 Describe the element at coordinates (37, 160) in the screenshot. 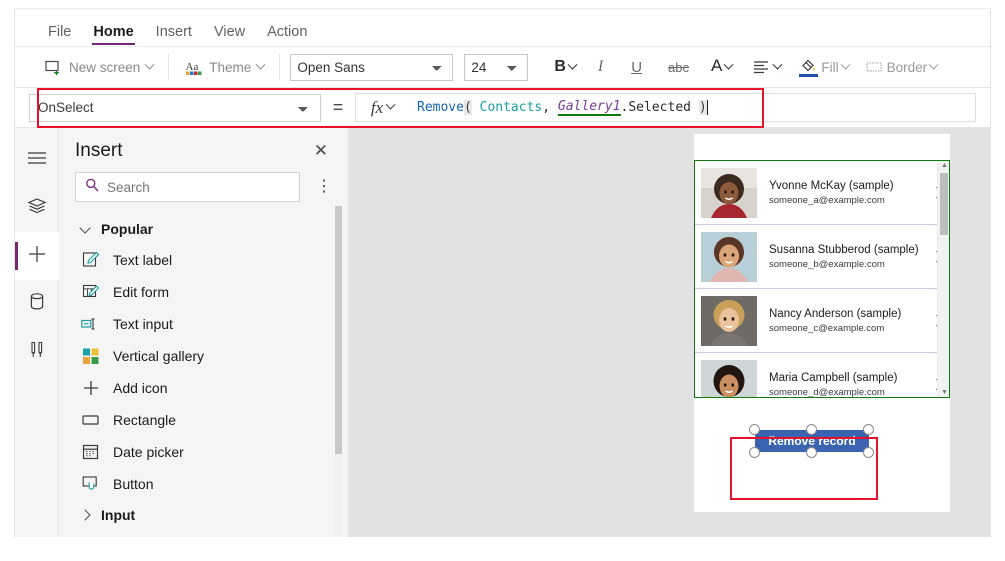

I see `rail-menu-icon-button` at that location.